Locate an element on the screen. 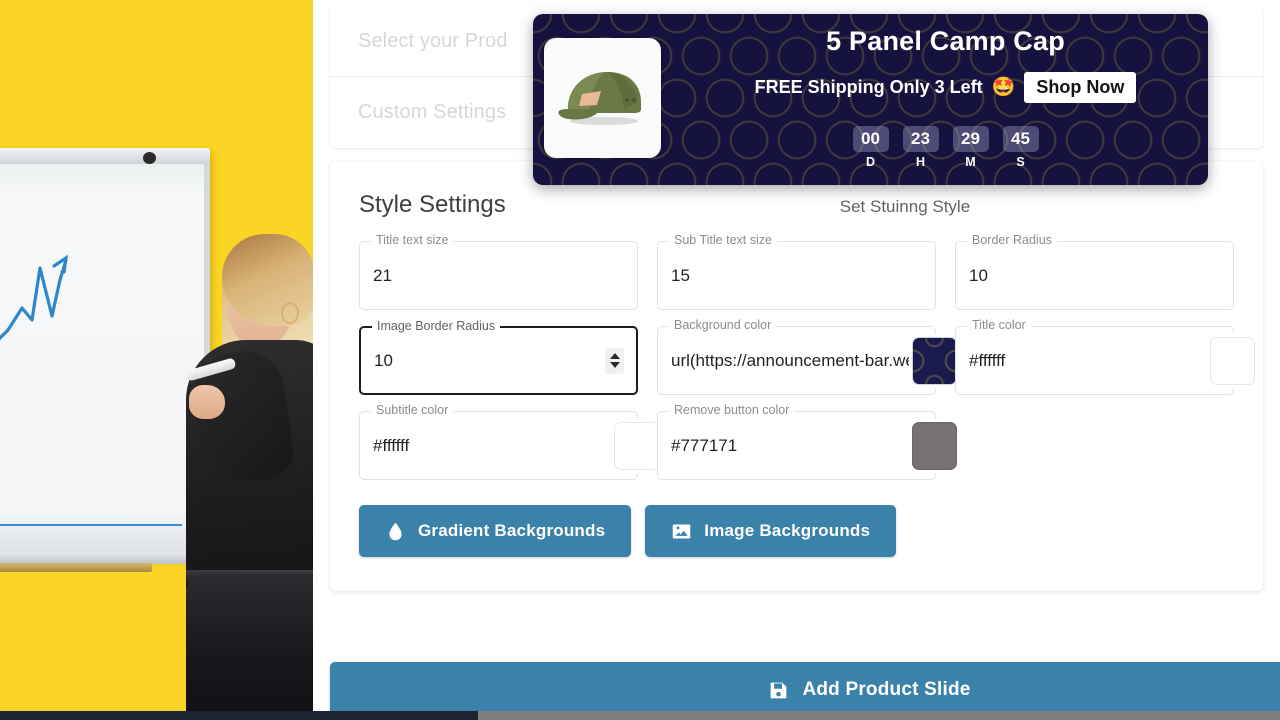 This screenshot has width=1280, height=720. countdown-seconds: 45 S is located at coordinates (1020, 147).